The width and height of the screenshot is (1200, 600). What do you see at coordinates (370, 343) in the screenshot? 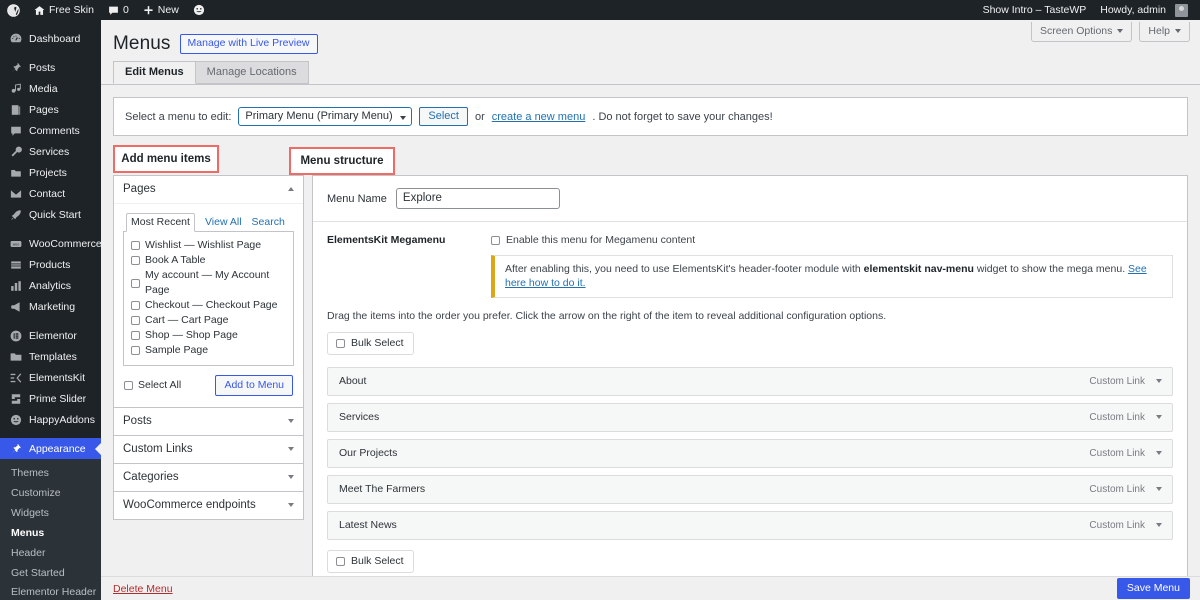
I see `bulk-select-top: Bulk Select` at bounding box center [370, 343].